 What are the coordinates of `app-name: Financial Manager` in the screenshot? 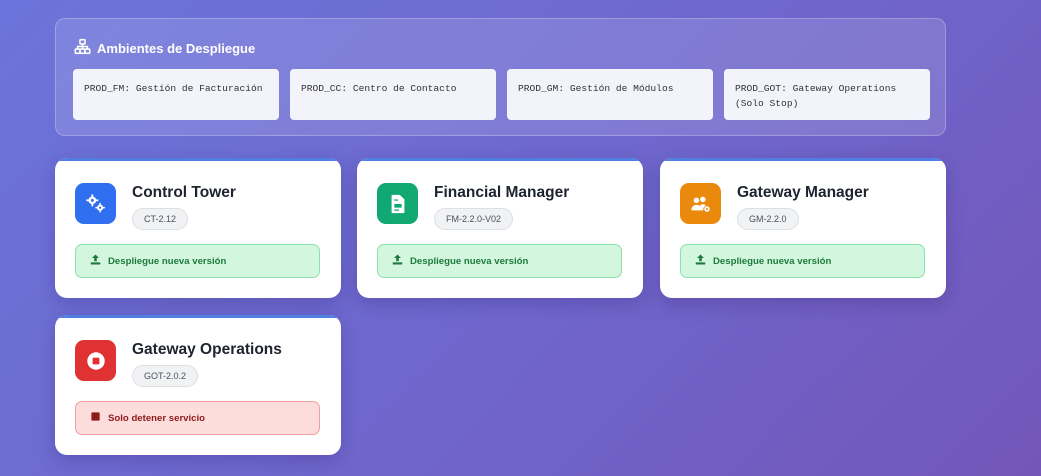 It's located at (502, 192).